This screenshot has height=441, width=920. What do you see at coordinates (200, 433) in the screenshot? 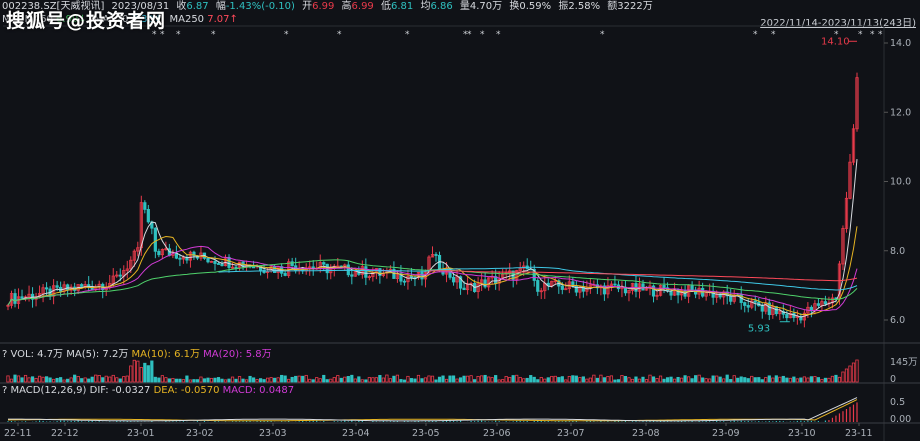
I see `time-axis-label: 23-02` at bounding box center [200, 433].